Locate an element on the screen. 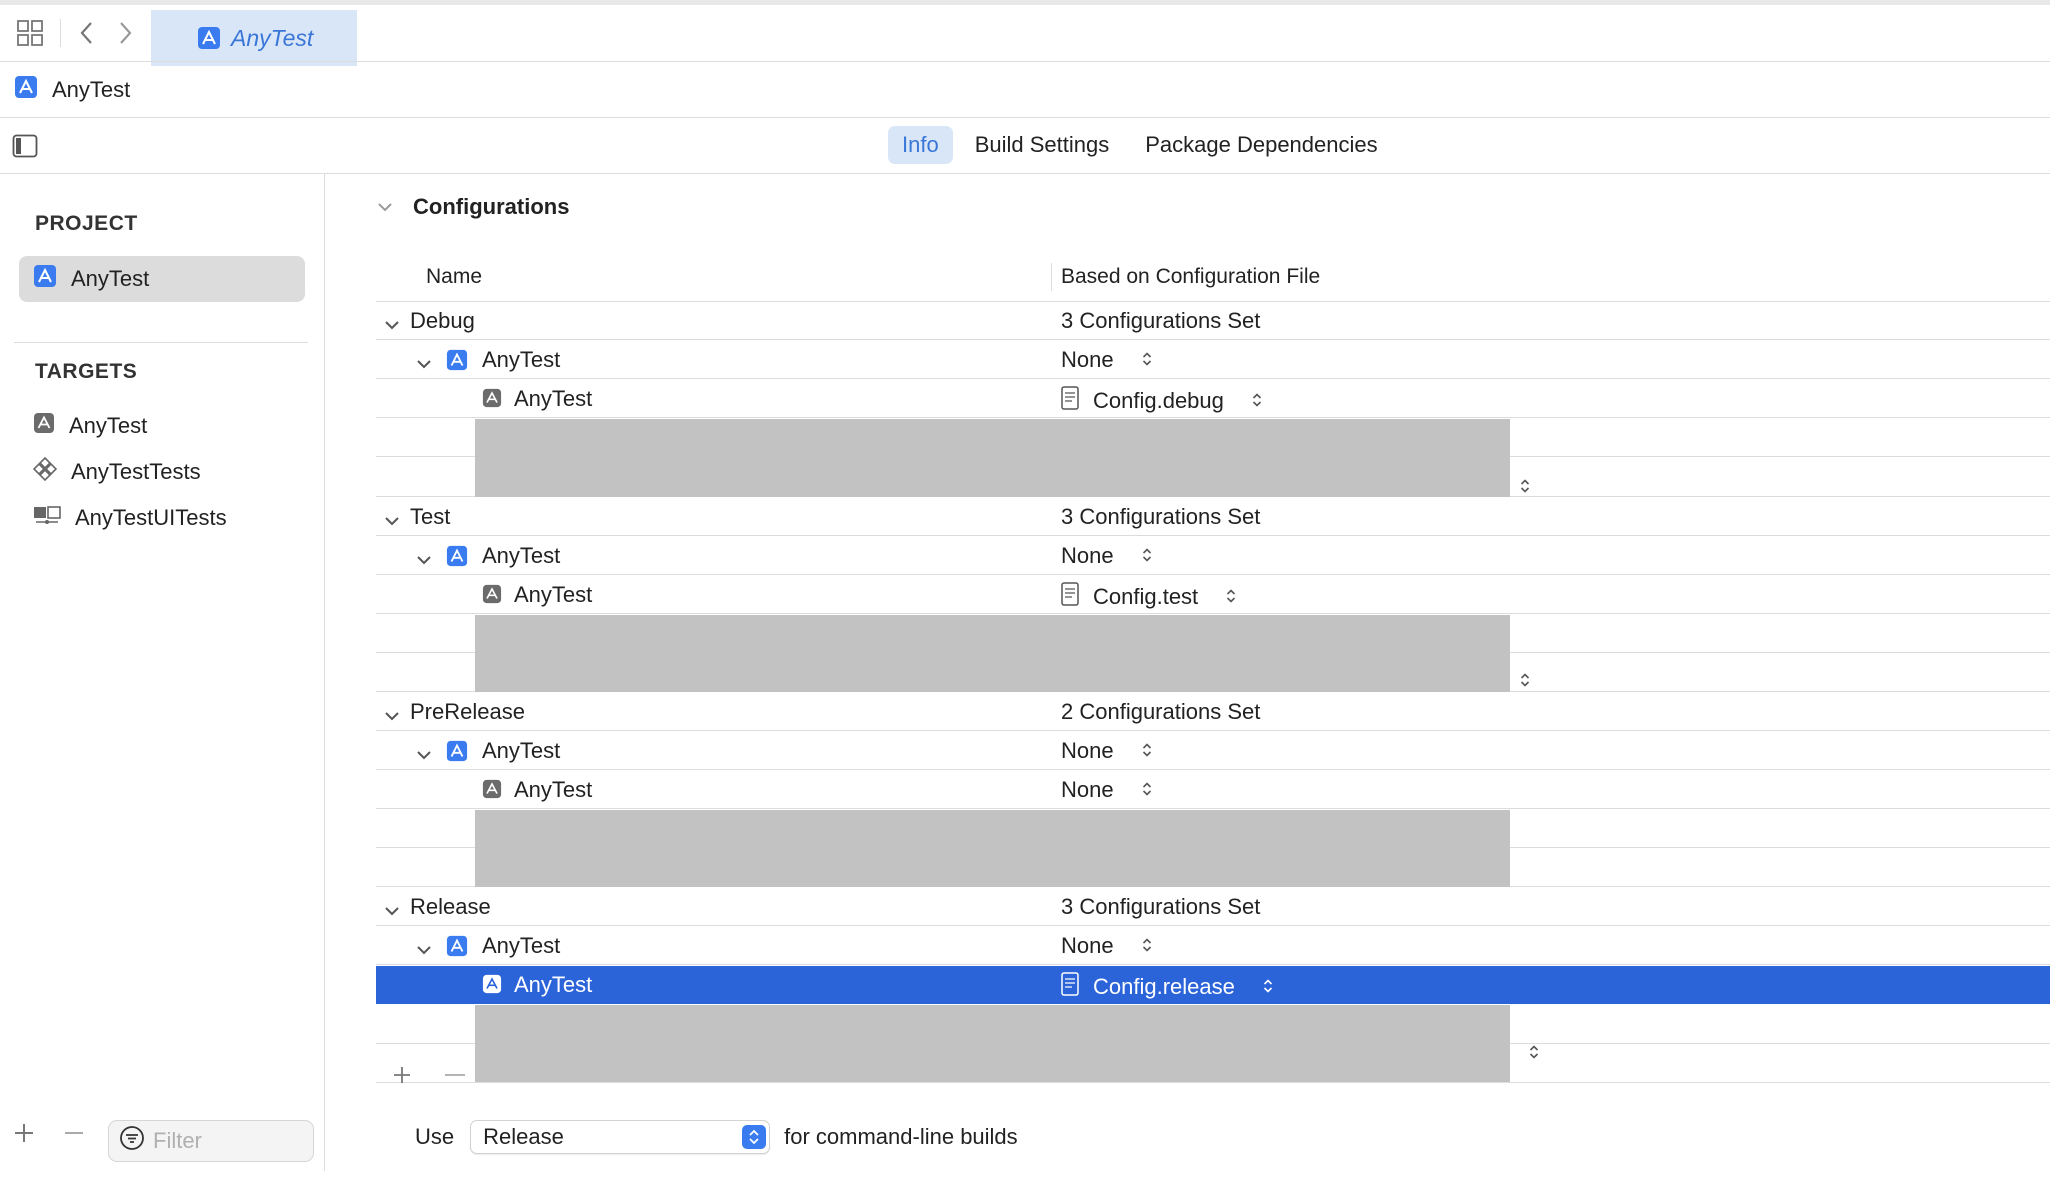 This screenshot has height=1178, width=2050. config-file-popup: Config.test is located at coordinates (1148, 597).